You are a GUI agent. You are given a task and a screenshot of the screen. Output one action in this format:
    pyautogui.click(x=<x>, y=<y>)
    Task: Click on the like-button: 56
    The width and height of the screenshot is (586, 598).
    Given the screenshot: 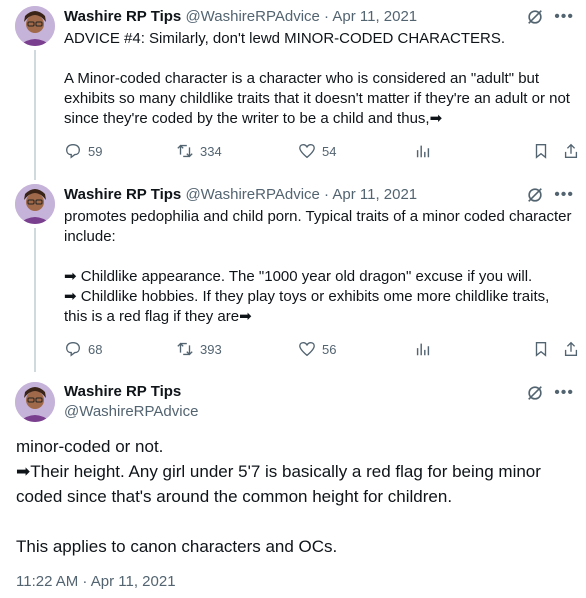 What is the action you would take?
    pyautogui.click(x=317, y=349)
    